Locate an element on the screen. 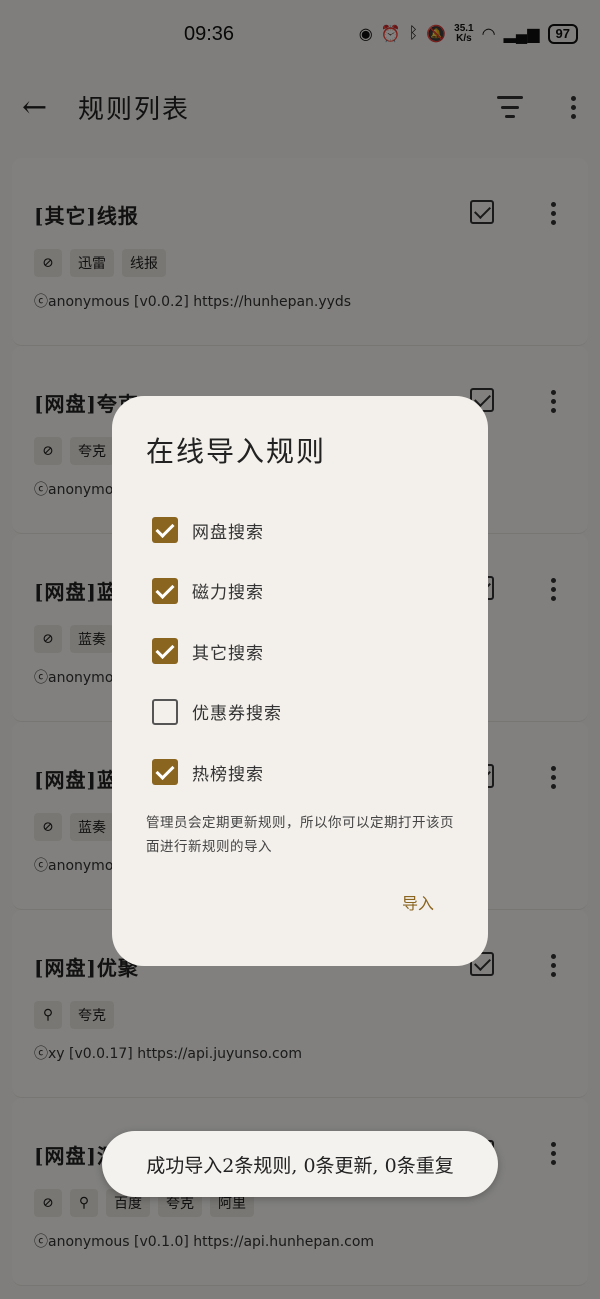 The image size is (600, 1299). dialog-note: 管理员会定期更新规则，所以你可以定期打开该页面进行新规则的导入 is located at coordinates (300, 834).